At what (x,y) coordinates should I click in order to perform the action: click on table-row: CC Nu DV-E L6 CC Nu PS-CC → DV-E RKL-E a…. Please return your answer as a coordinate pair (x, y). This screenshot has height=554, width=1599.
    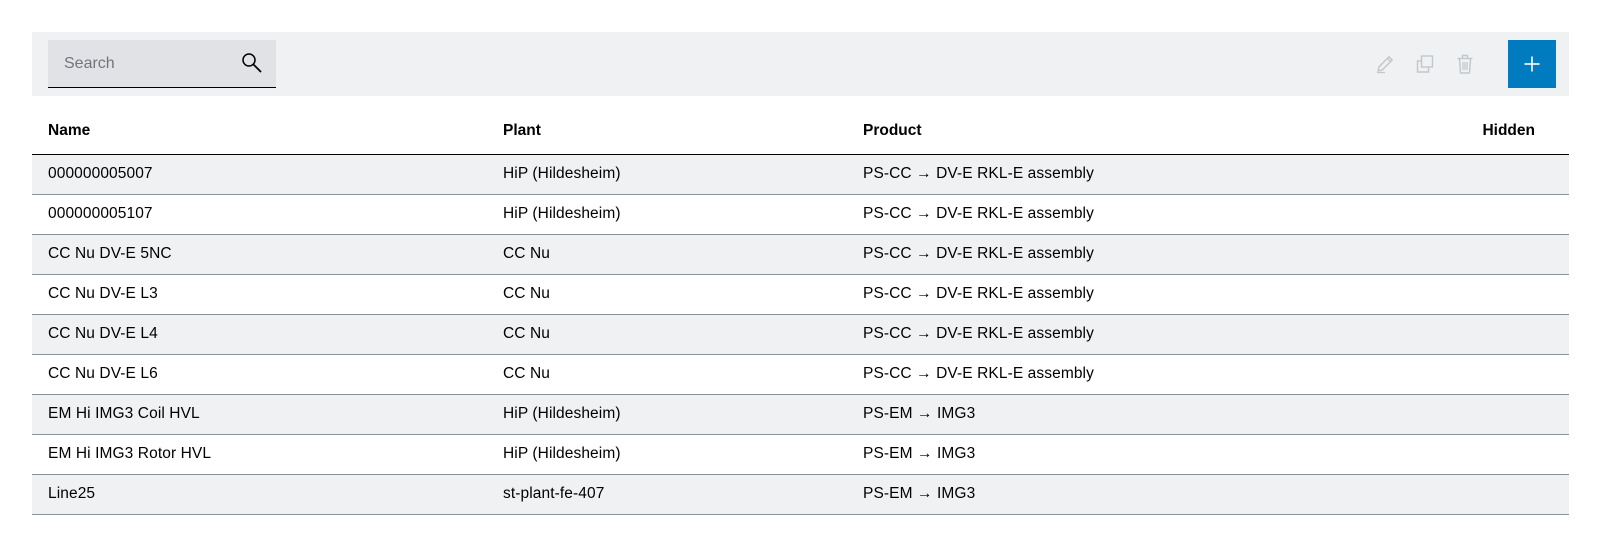
    Looking at the image, I should click on (800, 374).